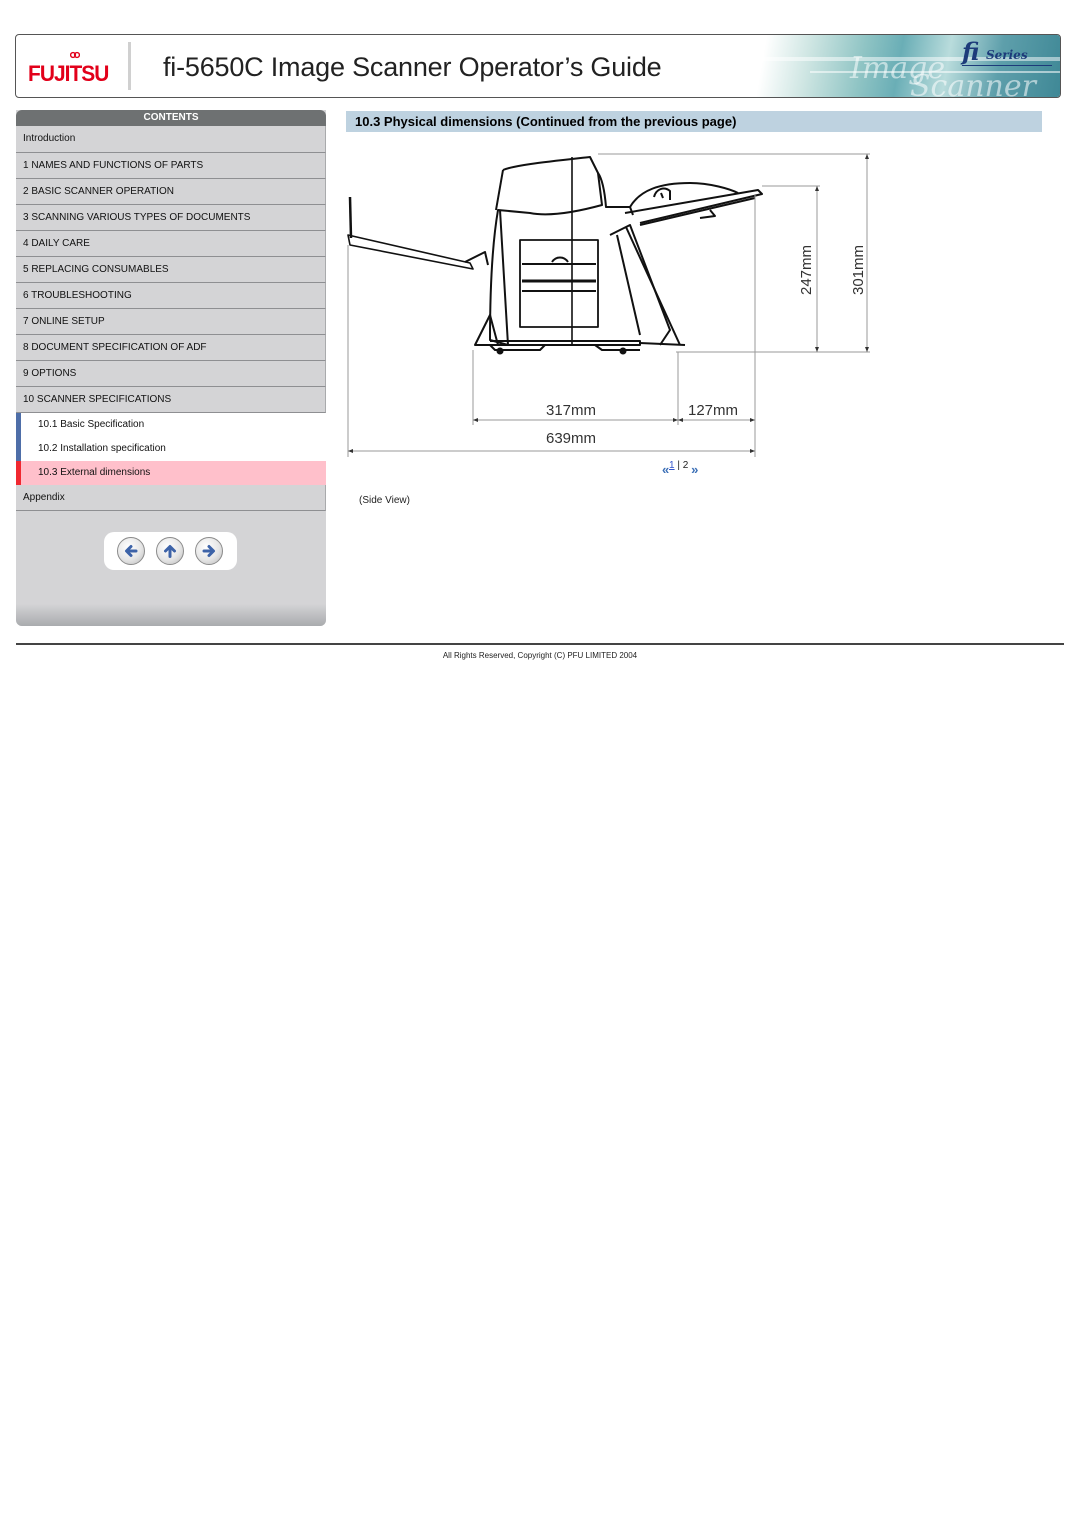 This screenshot has width=1080, height=1528. What do you see at coordinates (685, 465) in the screenshot?
I see `page-current: 2` at bounding box center [685, 465].